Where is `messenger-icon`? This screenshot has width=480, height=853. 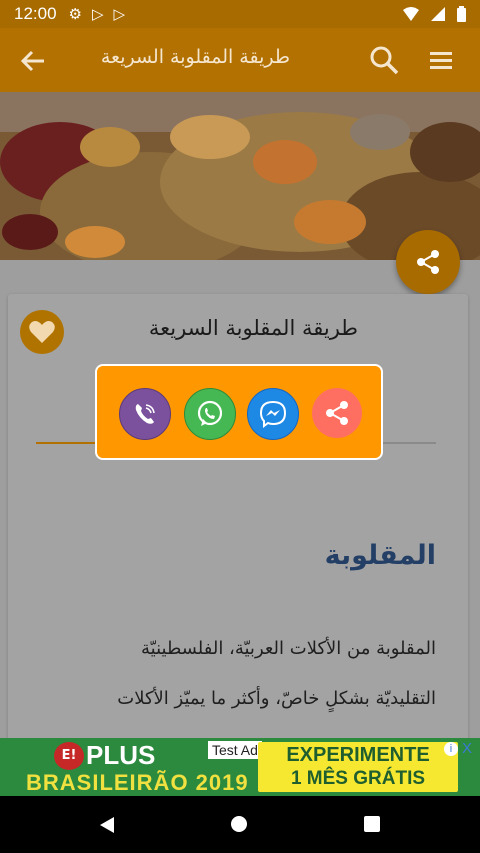 messenger-icon is located at coordinates (273, 414).